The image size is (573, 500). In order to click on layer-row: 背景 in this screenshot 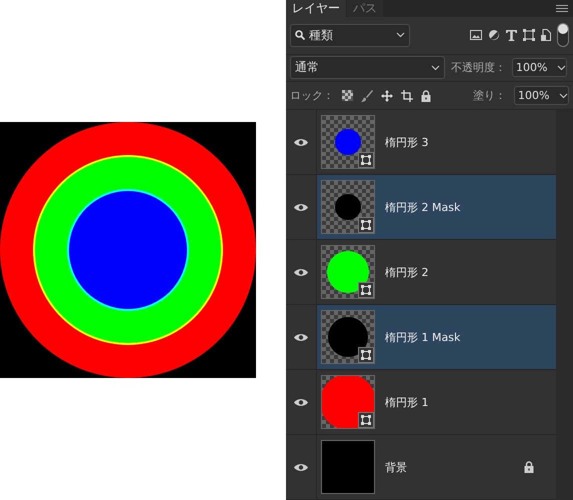, I will do `click(436, 467)`.